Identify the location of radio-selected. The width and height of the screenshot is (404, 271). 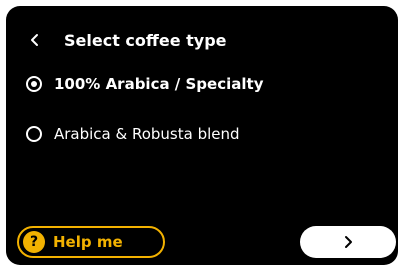
(34, 84).